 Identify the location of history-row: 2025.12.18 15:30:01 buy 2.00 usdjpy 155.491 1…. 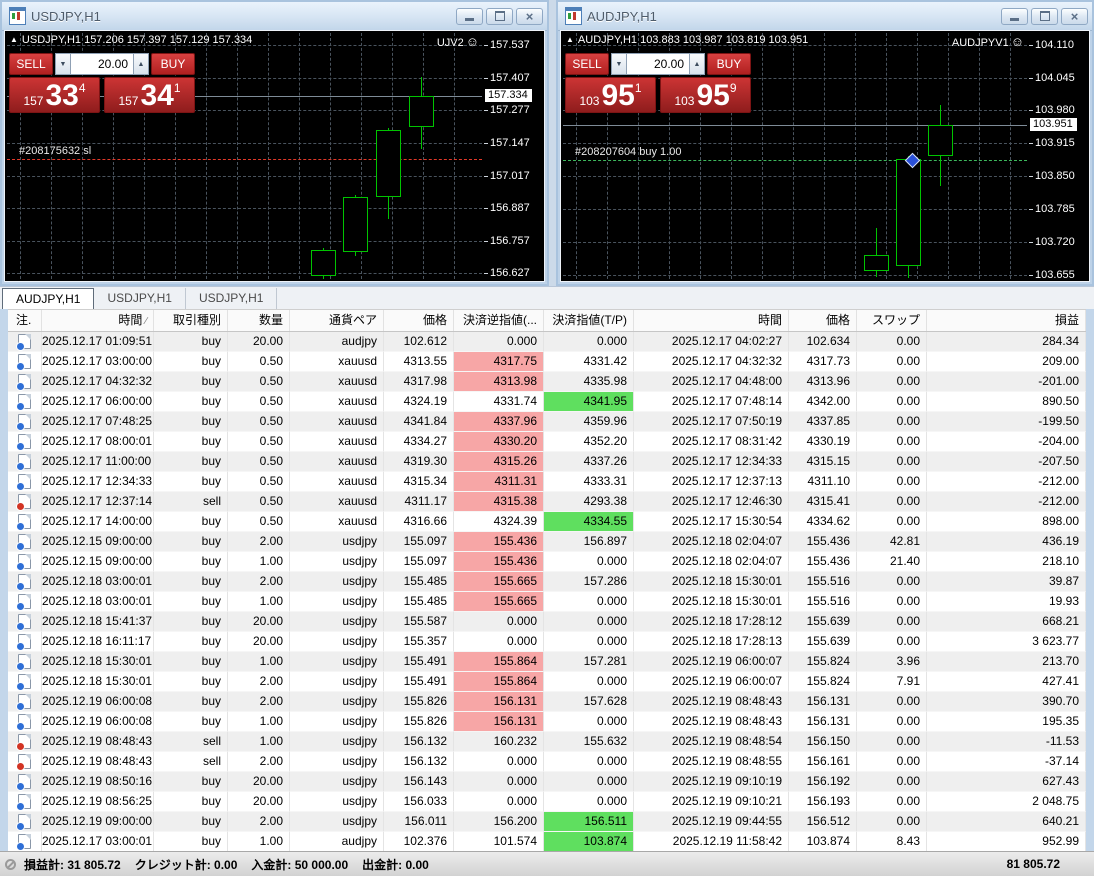
(547, 682).